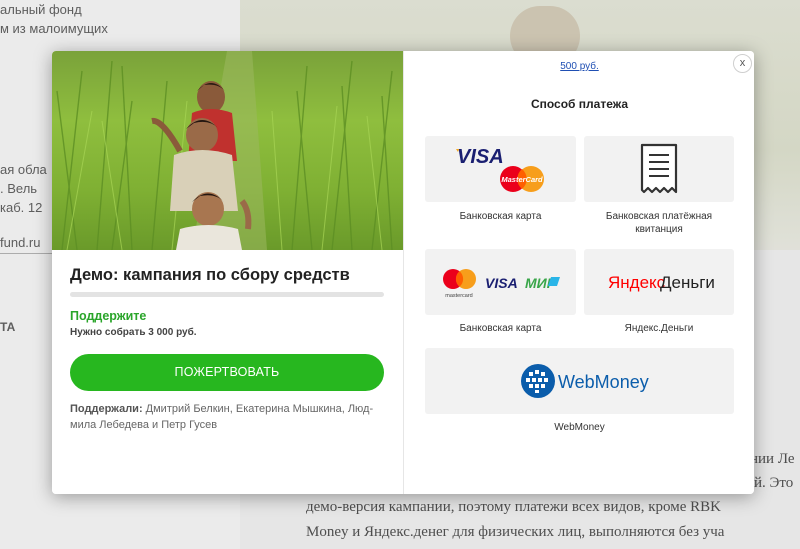 This screenshot has height=549, width=800. What do you see at coordinates (210, 275) in the screenshot?
I see `campaign-title: Демо: кампания по сбору средств` at bounding box center [210, 275].